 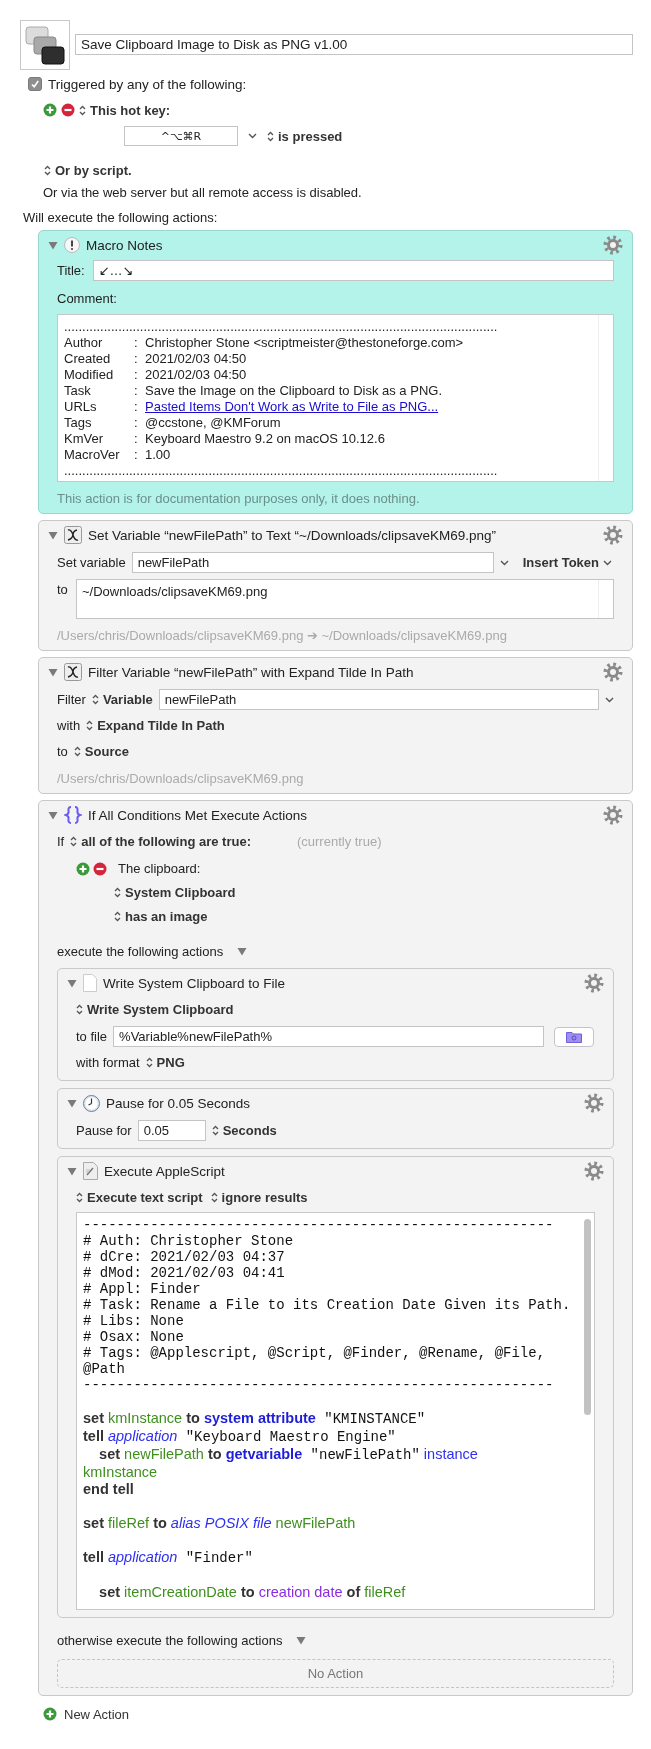 I want to click on comment-field, so click(x=335, y=398).